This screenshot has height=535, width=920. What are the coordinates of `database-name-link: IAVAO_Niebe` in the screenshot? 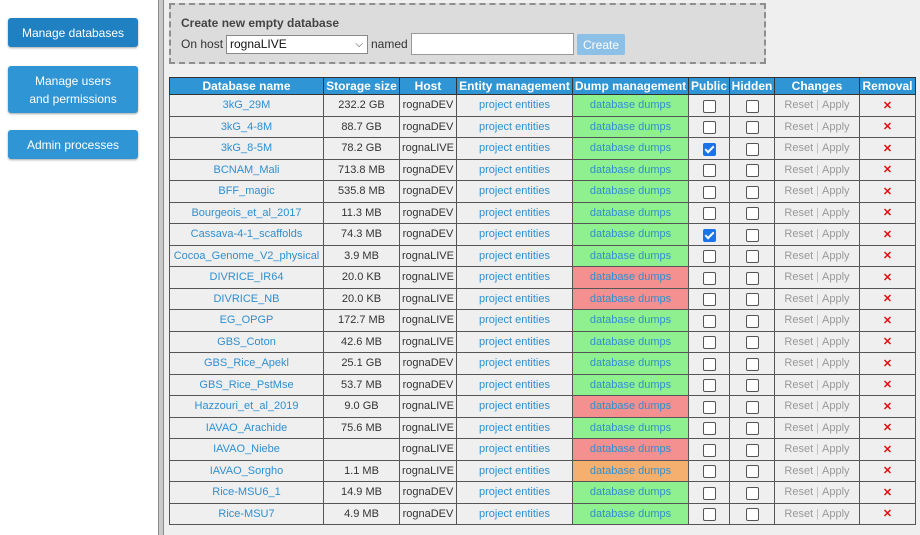 It's located at (246, 449).